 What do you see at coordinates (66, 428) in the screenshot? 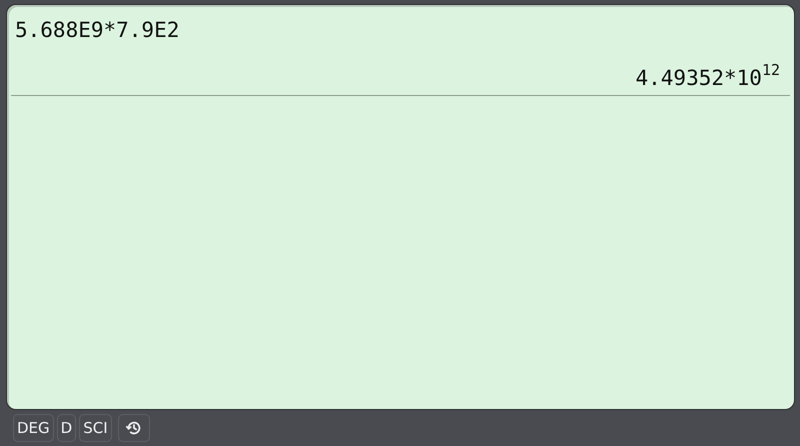
I see `mode-button: D` at bounding box center [66, 428].